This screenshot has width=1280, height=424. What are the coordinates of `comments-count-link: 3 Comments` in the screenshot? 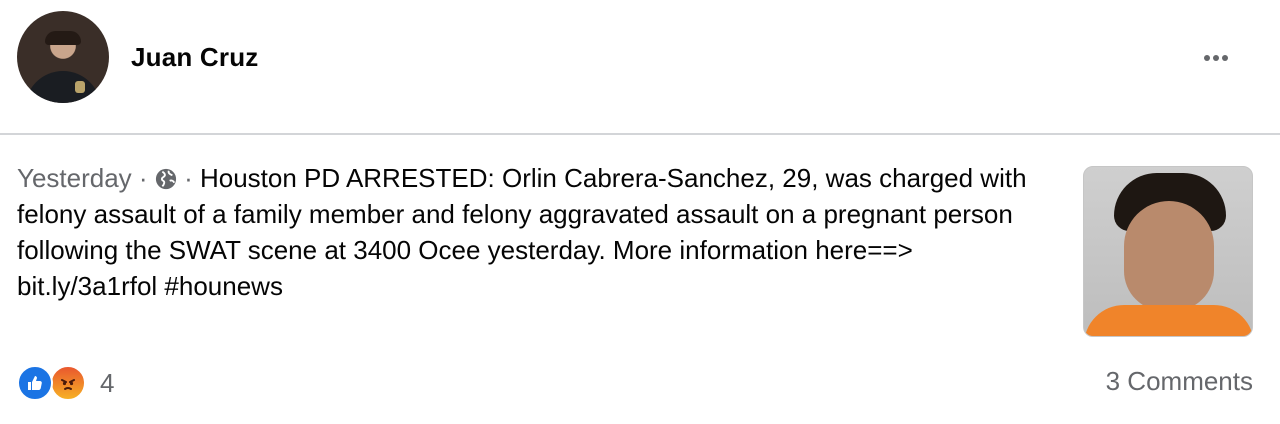 It's located at (1179, 381).